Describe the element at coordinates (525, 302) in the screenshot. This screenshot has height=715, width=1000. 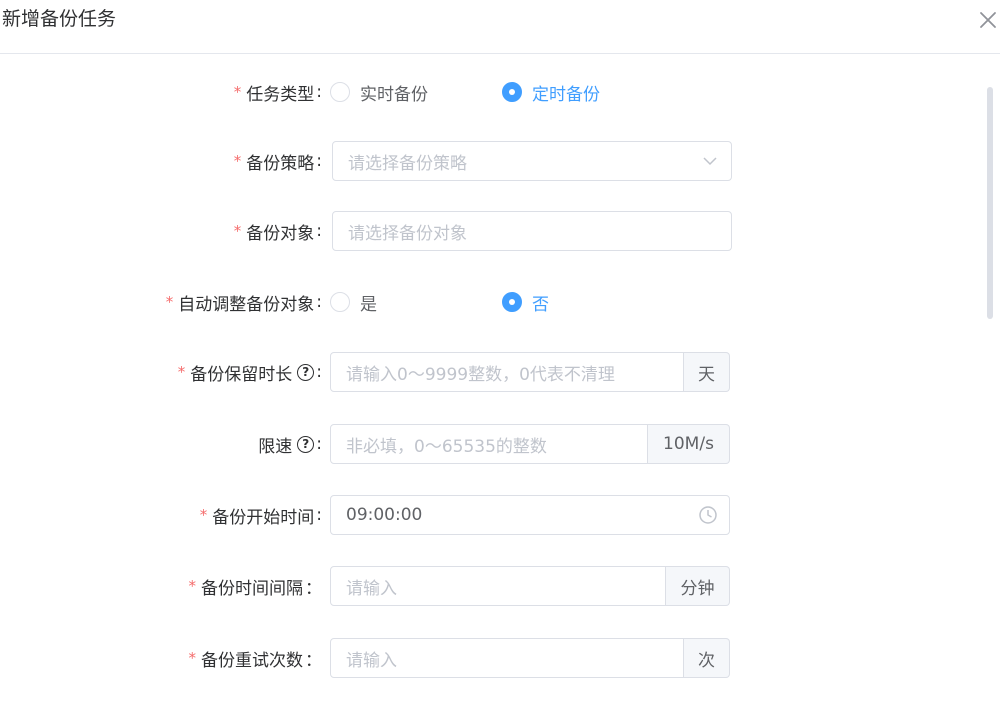
I see `radio-no: 否` at that location.